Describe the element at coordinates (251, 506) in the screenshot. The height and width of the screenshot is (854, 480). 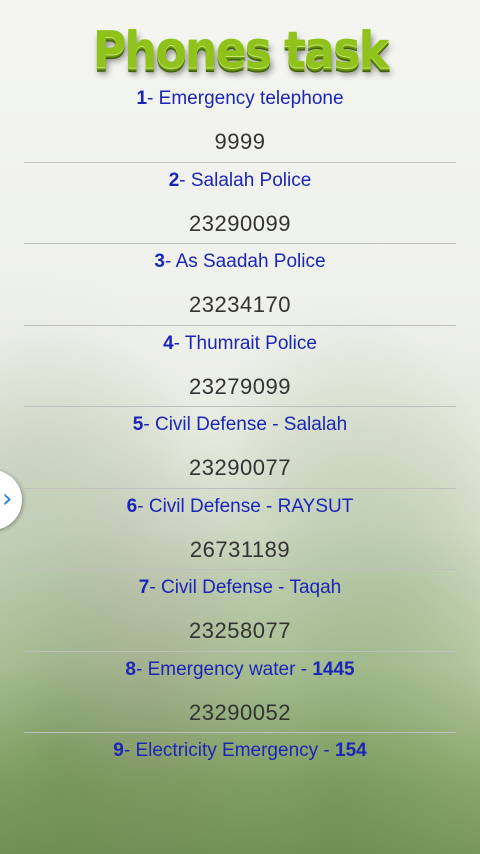
I see `item-name: Civil Defense - RAYSUT` at that location.